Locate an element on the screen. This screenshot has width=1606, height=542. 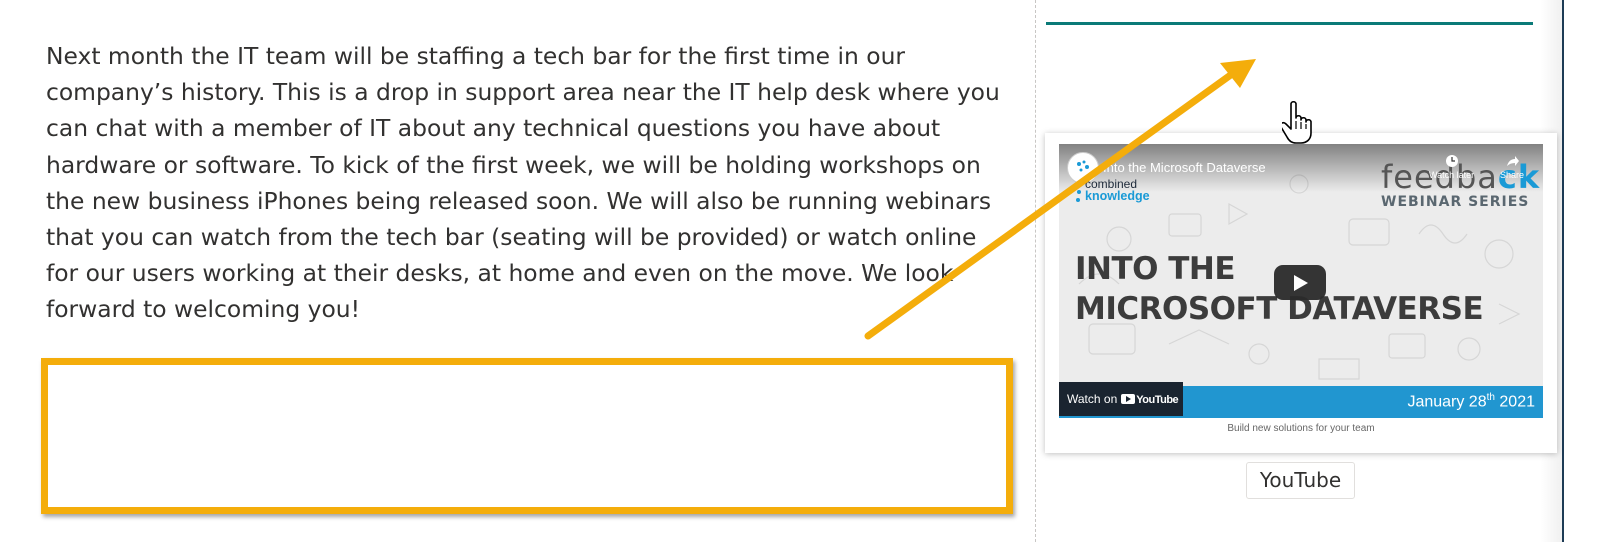
hand-cursor-icon is located at coordinates (1297, 122).